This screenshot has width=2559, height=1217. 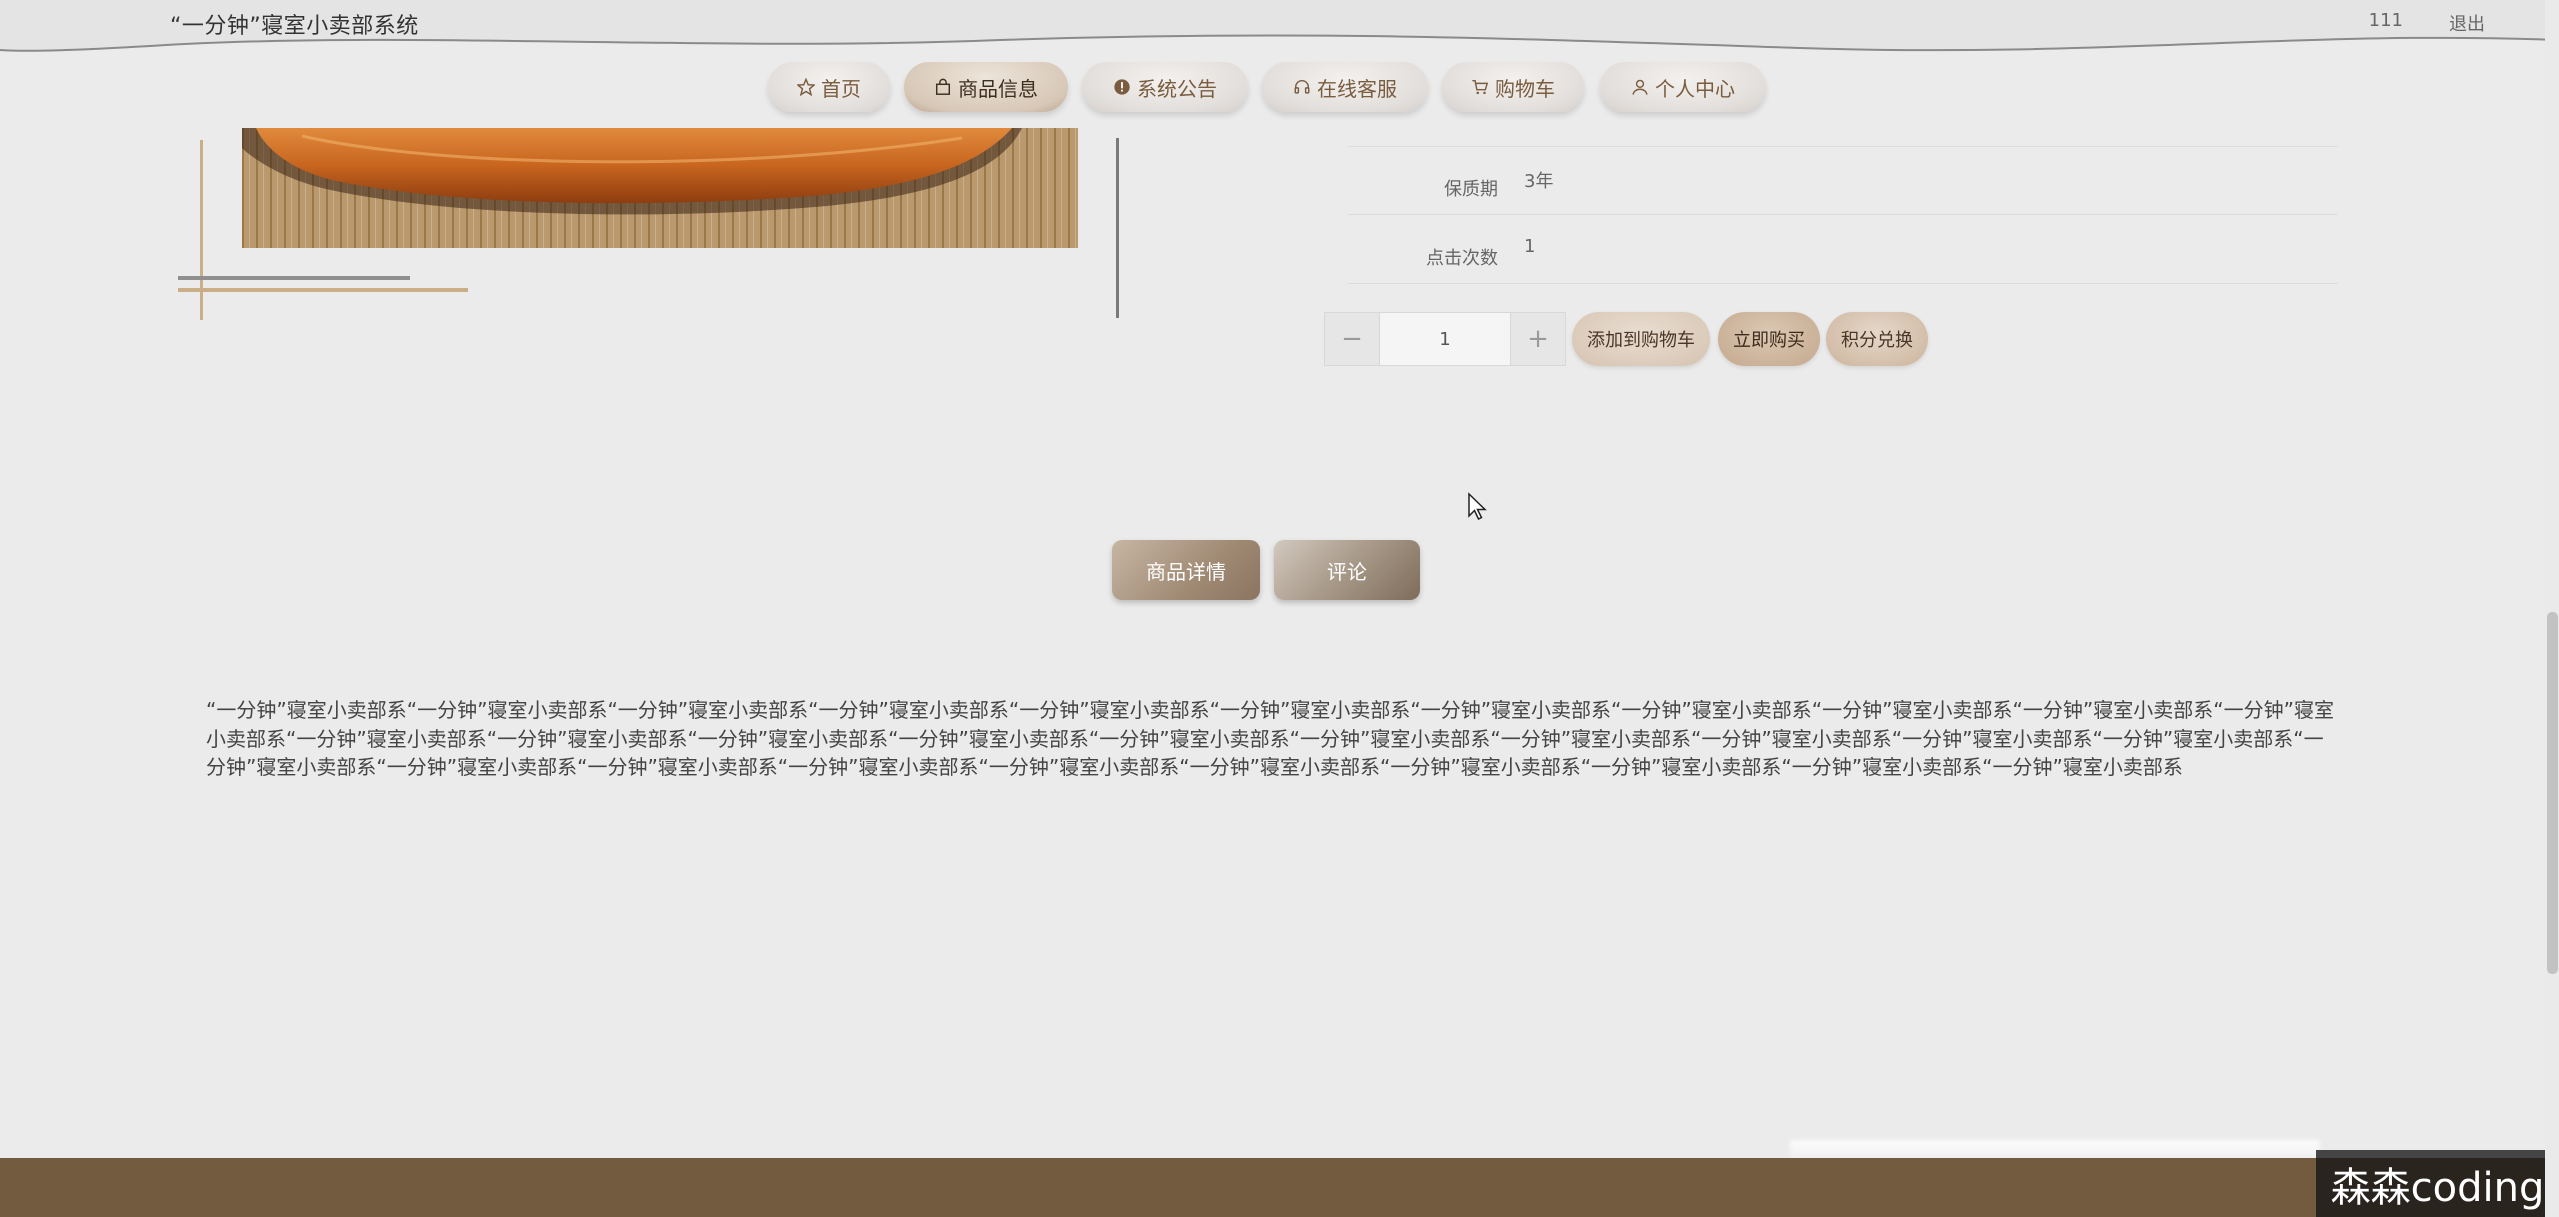 I want to click on product-image, so click(x=660, y=188).